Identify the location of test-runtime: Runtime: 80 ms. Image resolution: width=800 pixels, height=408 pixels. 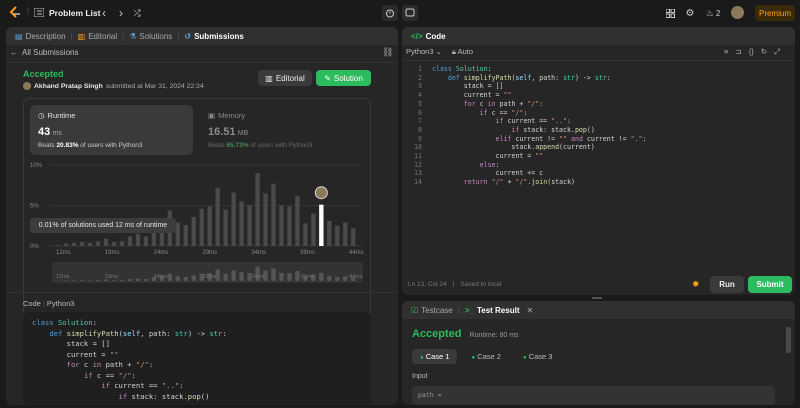
(494, 335).